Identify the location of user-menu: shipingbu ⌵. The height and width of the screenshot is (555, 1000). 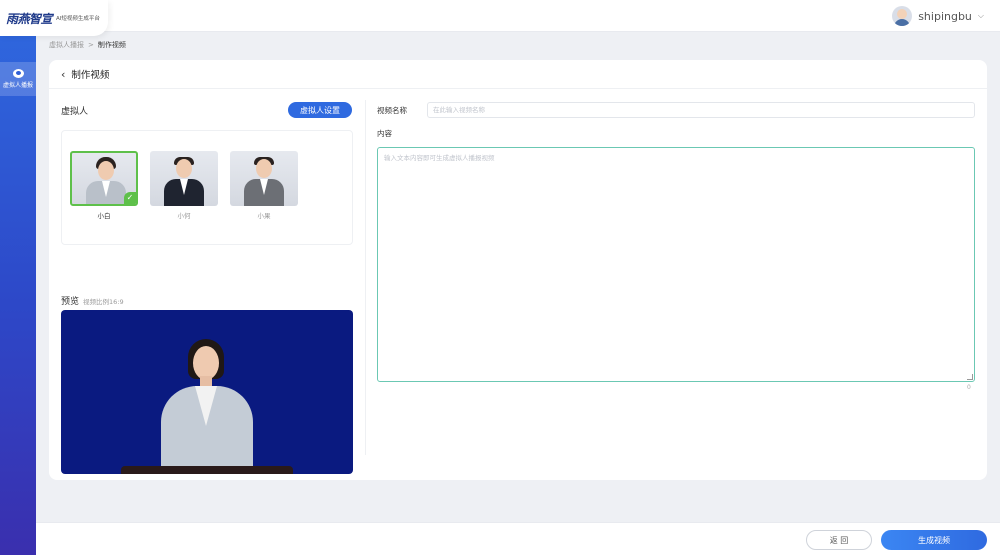
(938, 16).